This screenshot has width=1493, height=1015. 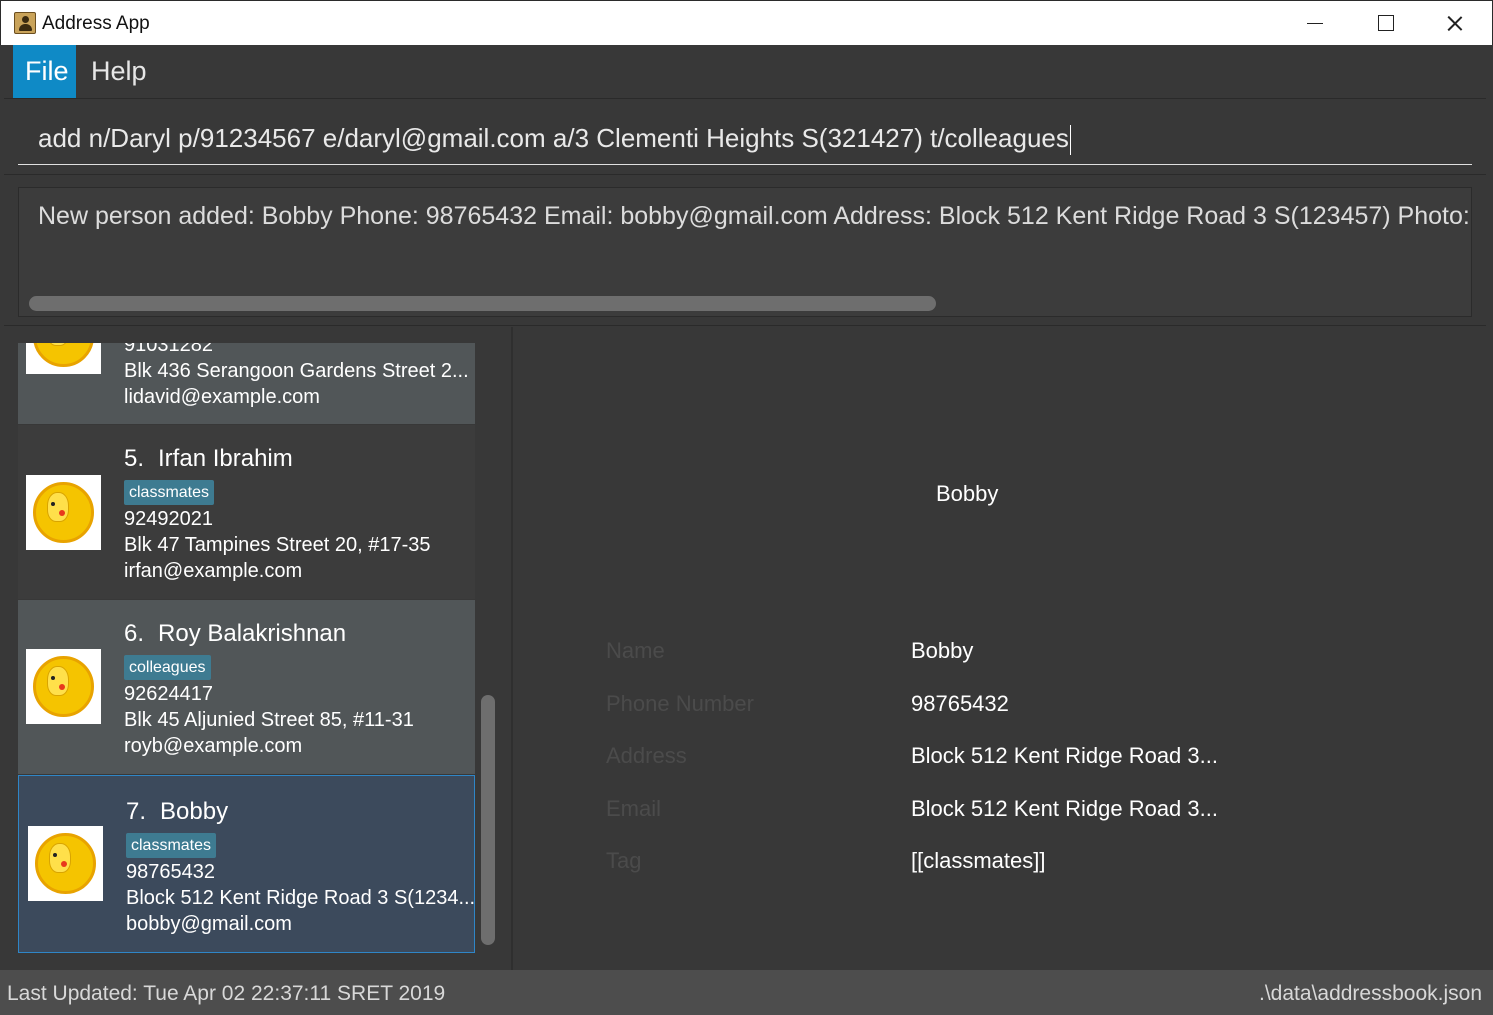 What do you see at coordinates (646, 755) in the screenshot?
I see `label-address: Address` at bounding box center [646, 755].